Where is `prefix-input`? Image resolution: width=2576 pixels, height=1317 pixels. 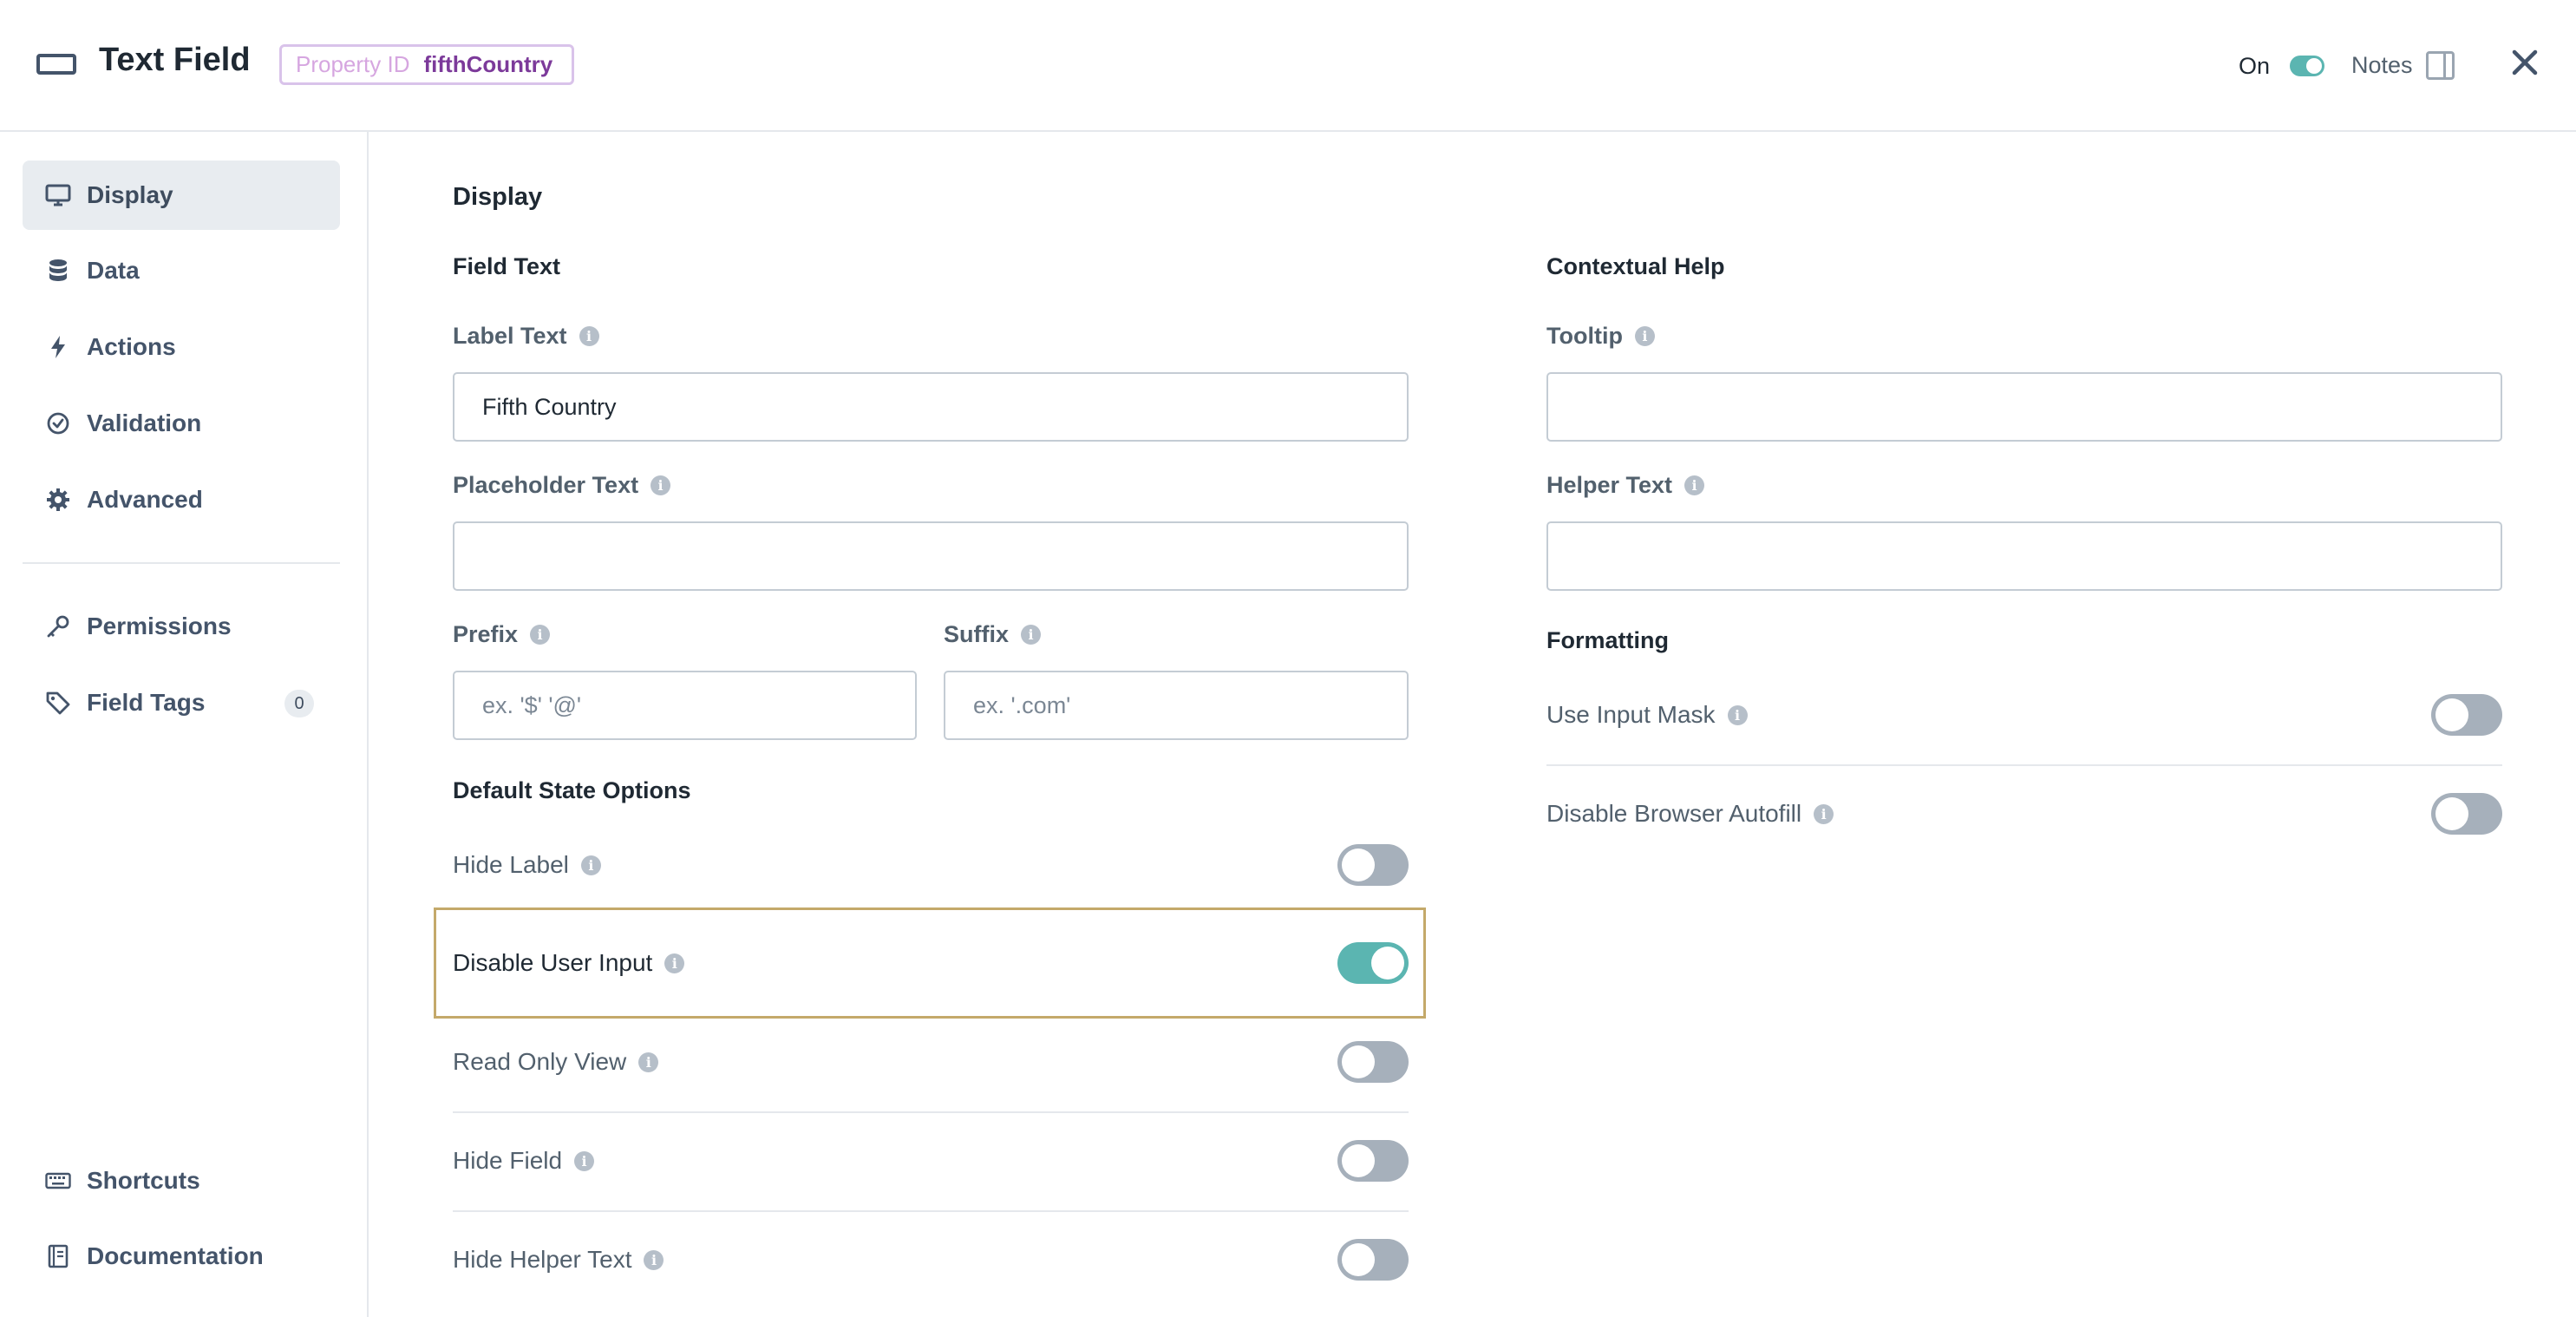
prefix-input is located at coordinates (685, 705).